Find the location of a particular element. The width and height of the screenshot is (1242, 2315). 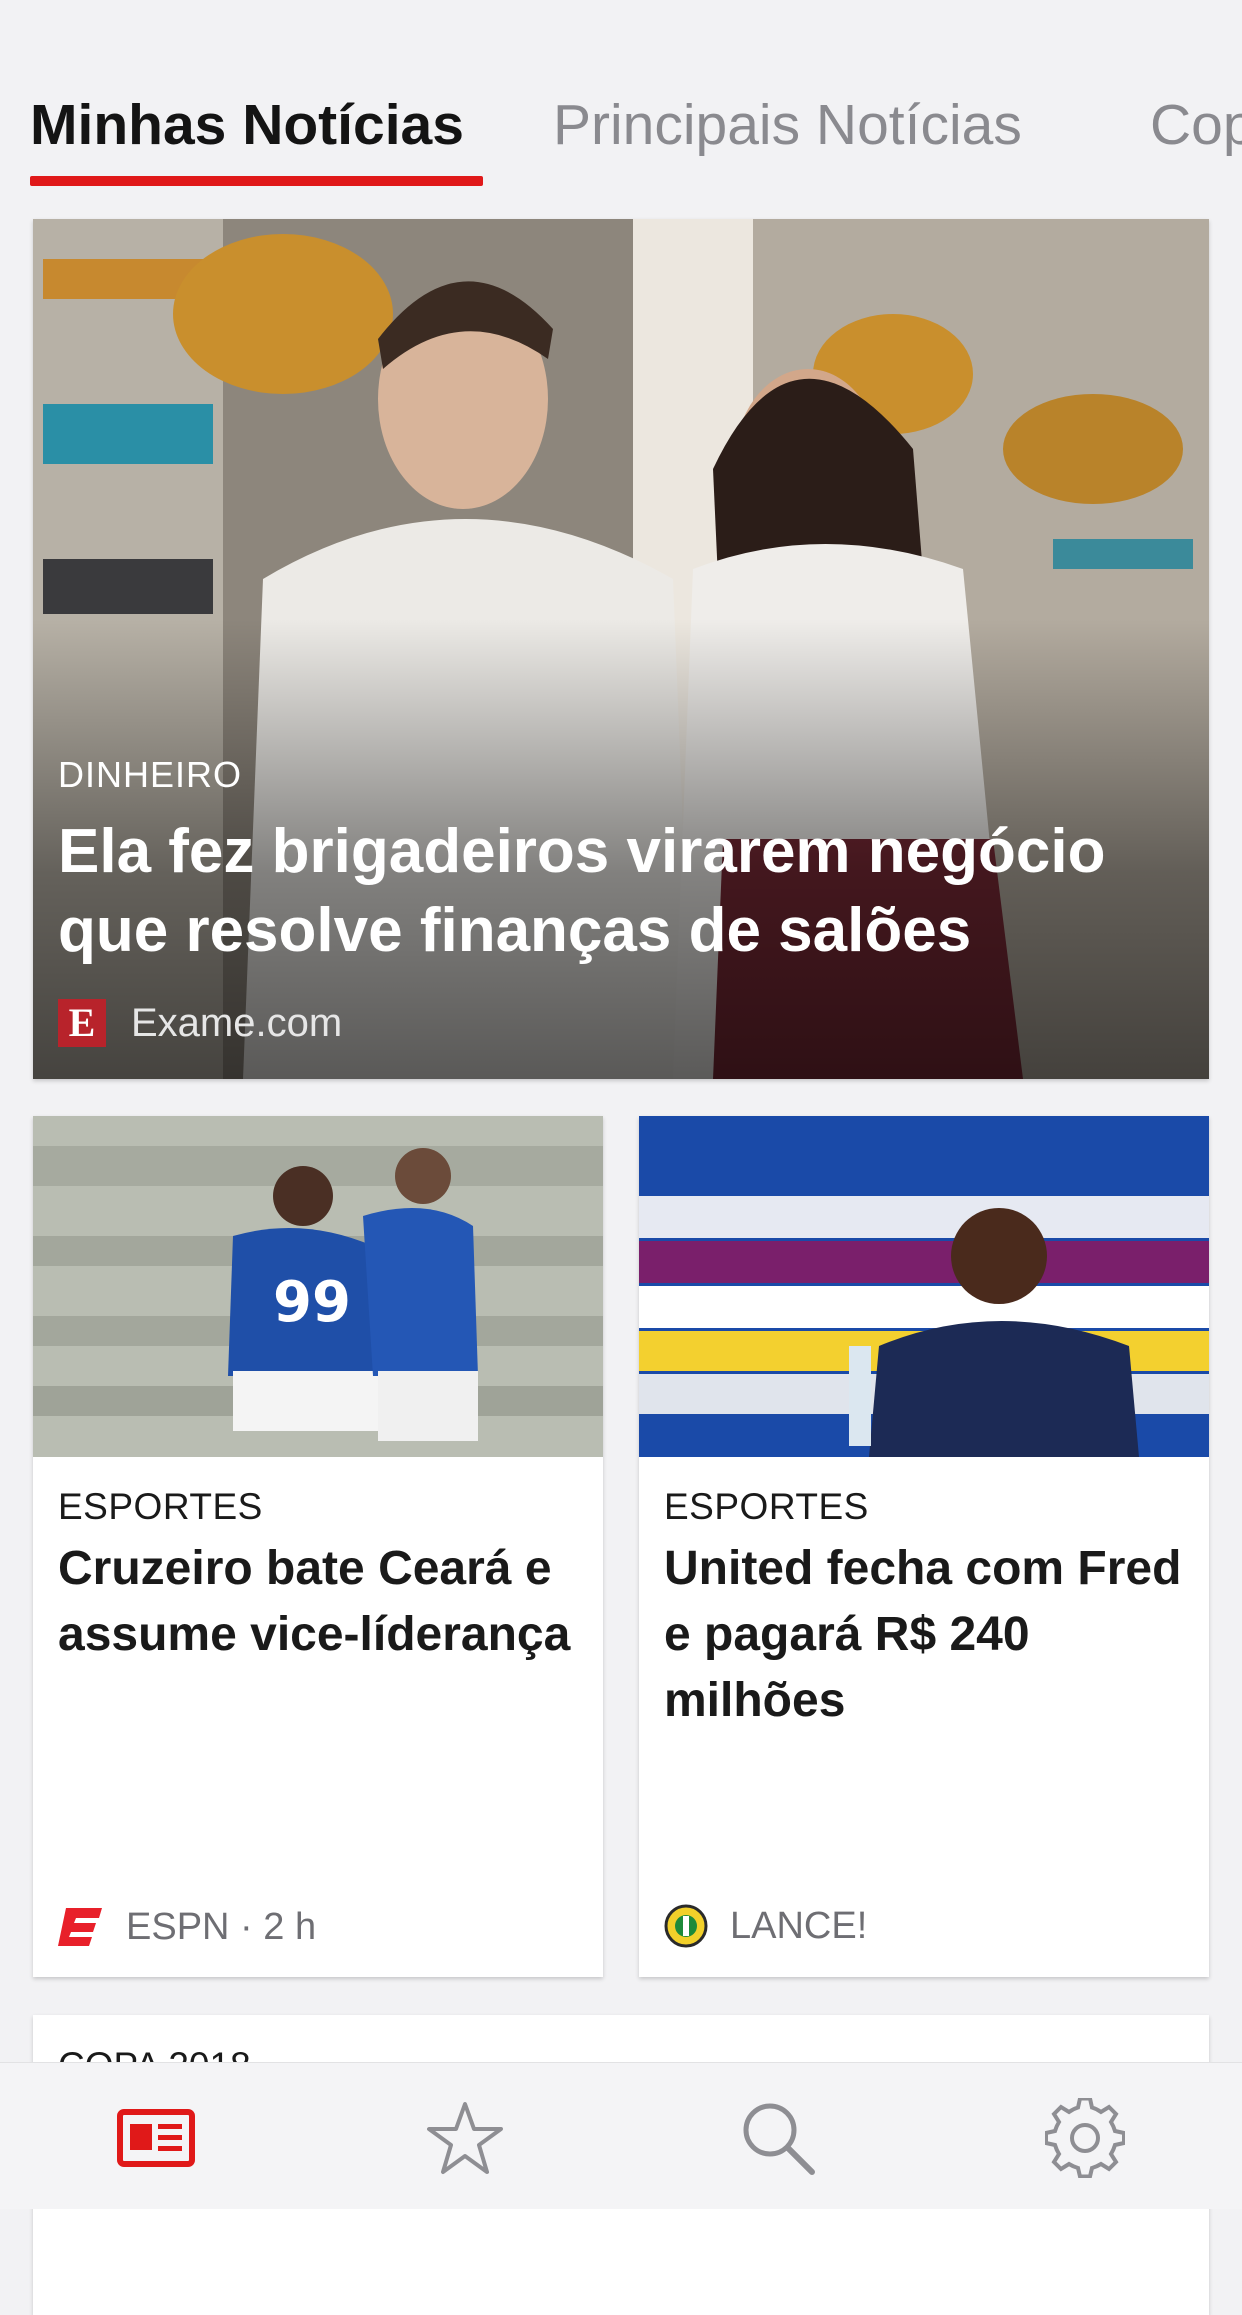

nav-settings-button is located at coordinates (1085, 2138).